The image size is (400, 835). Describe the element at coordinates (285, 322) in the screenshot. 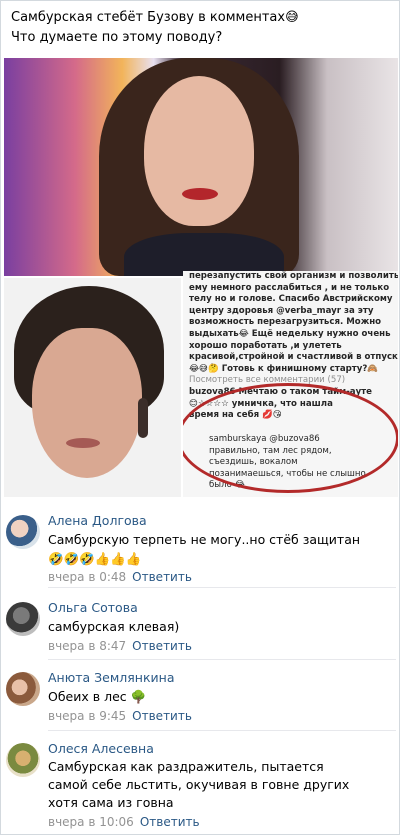

I see `caption-line: возможность перезагрузиться. Можно` at that location.